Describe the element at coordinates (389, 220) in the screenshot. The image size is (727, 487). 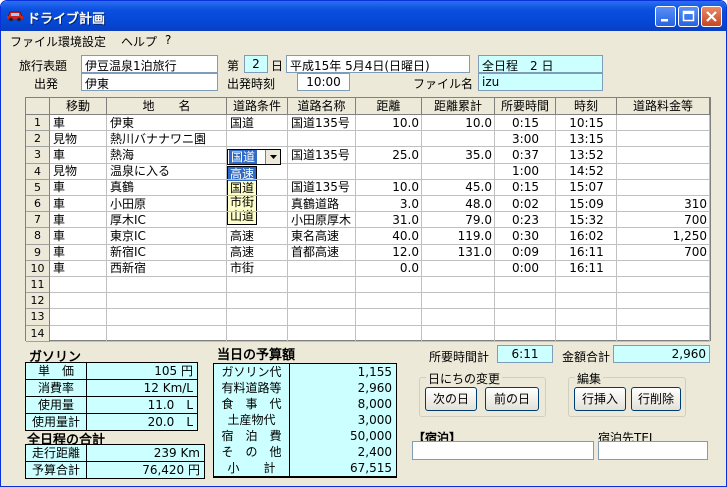
I see `cell-distance: 31.0` at that location.